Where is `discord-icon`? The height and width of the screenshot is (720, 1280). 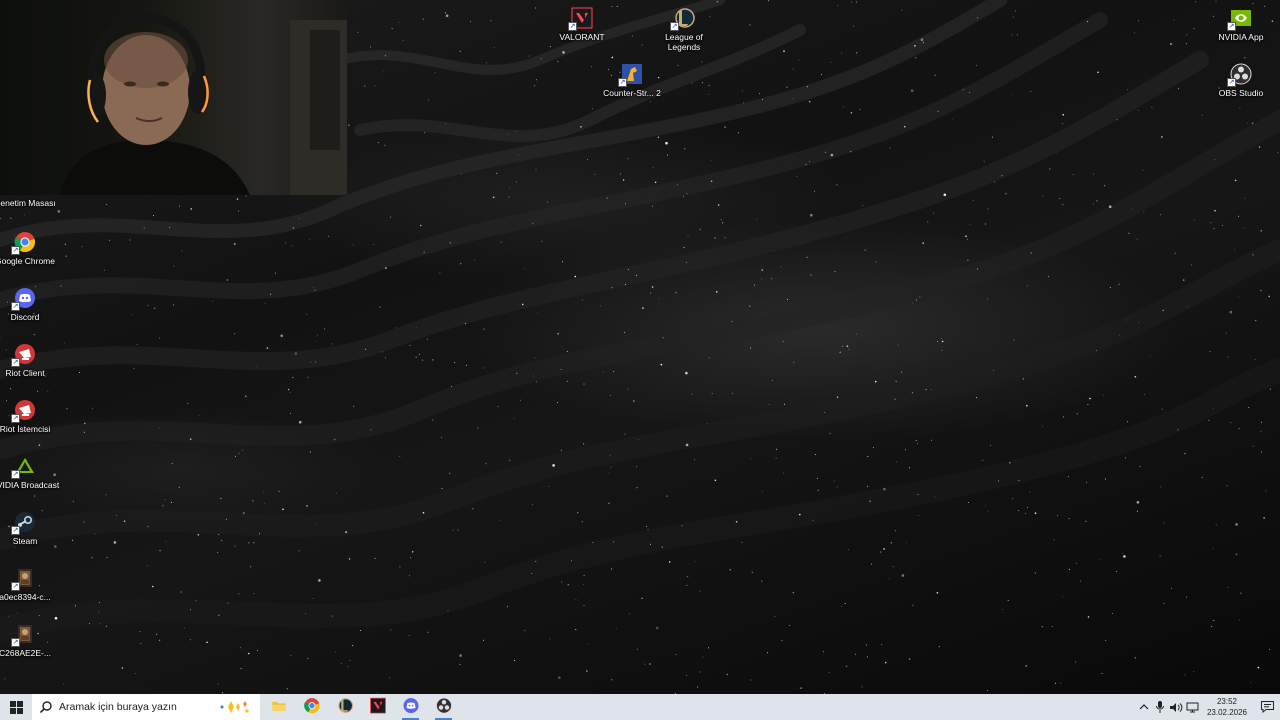 discord-icon is located at coordinates (410, 707).